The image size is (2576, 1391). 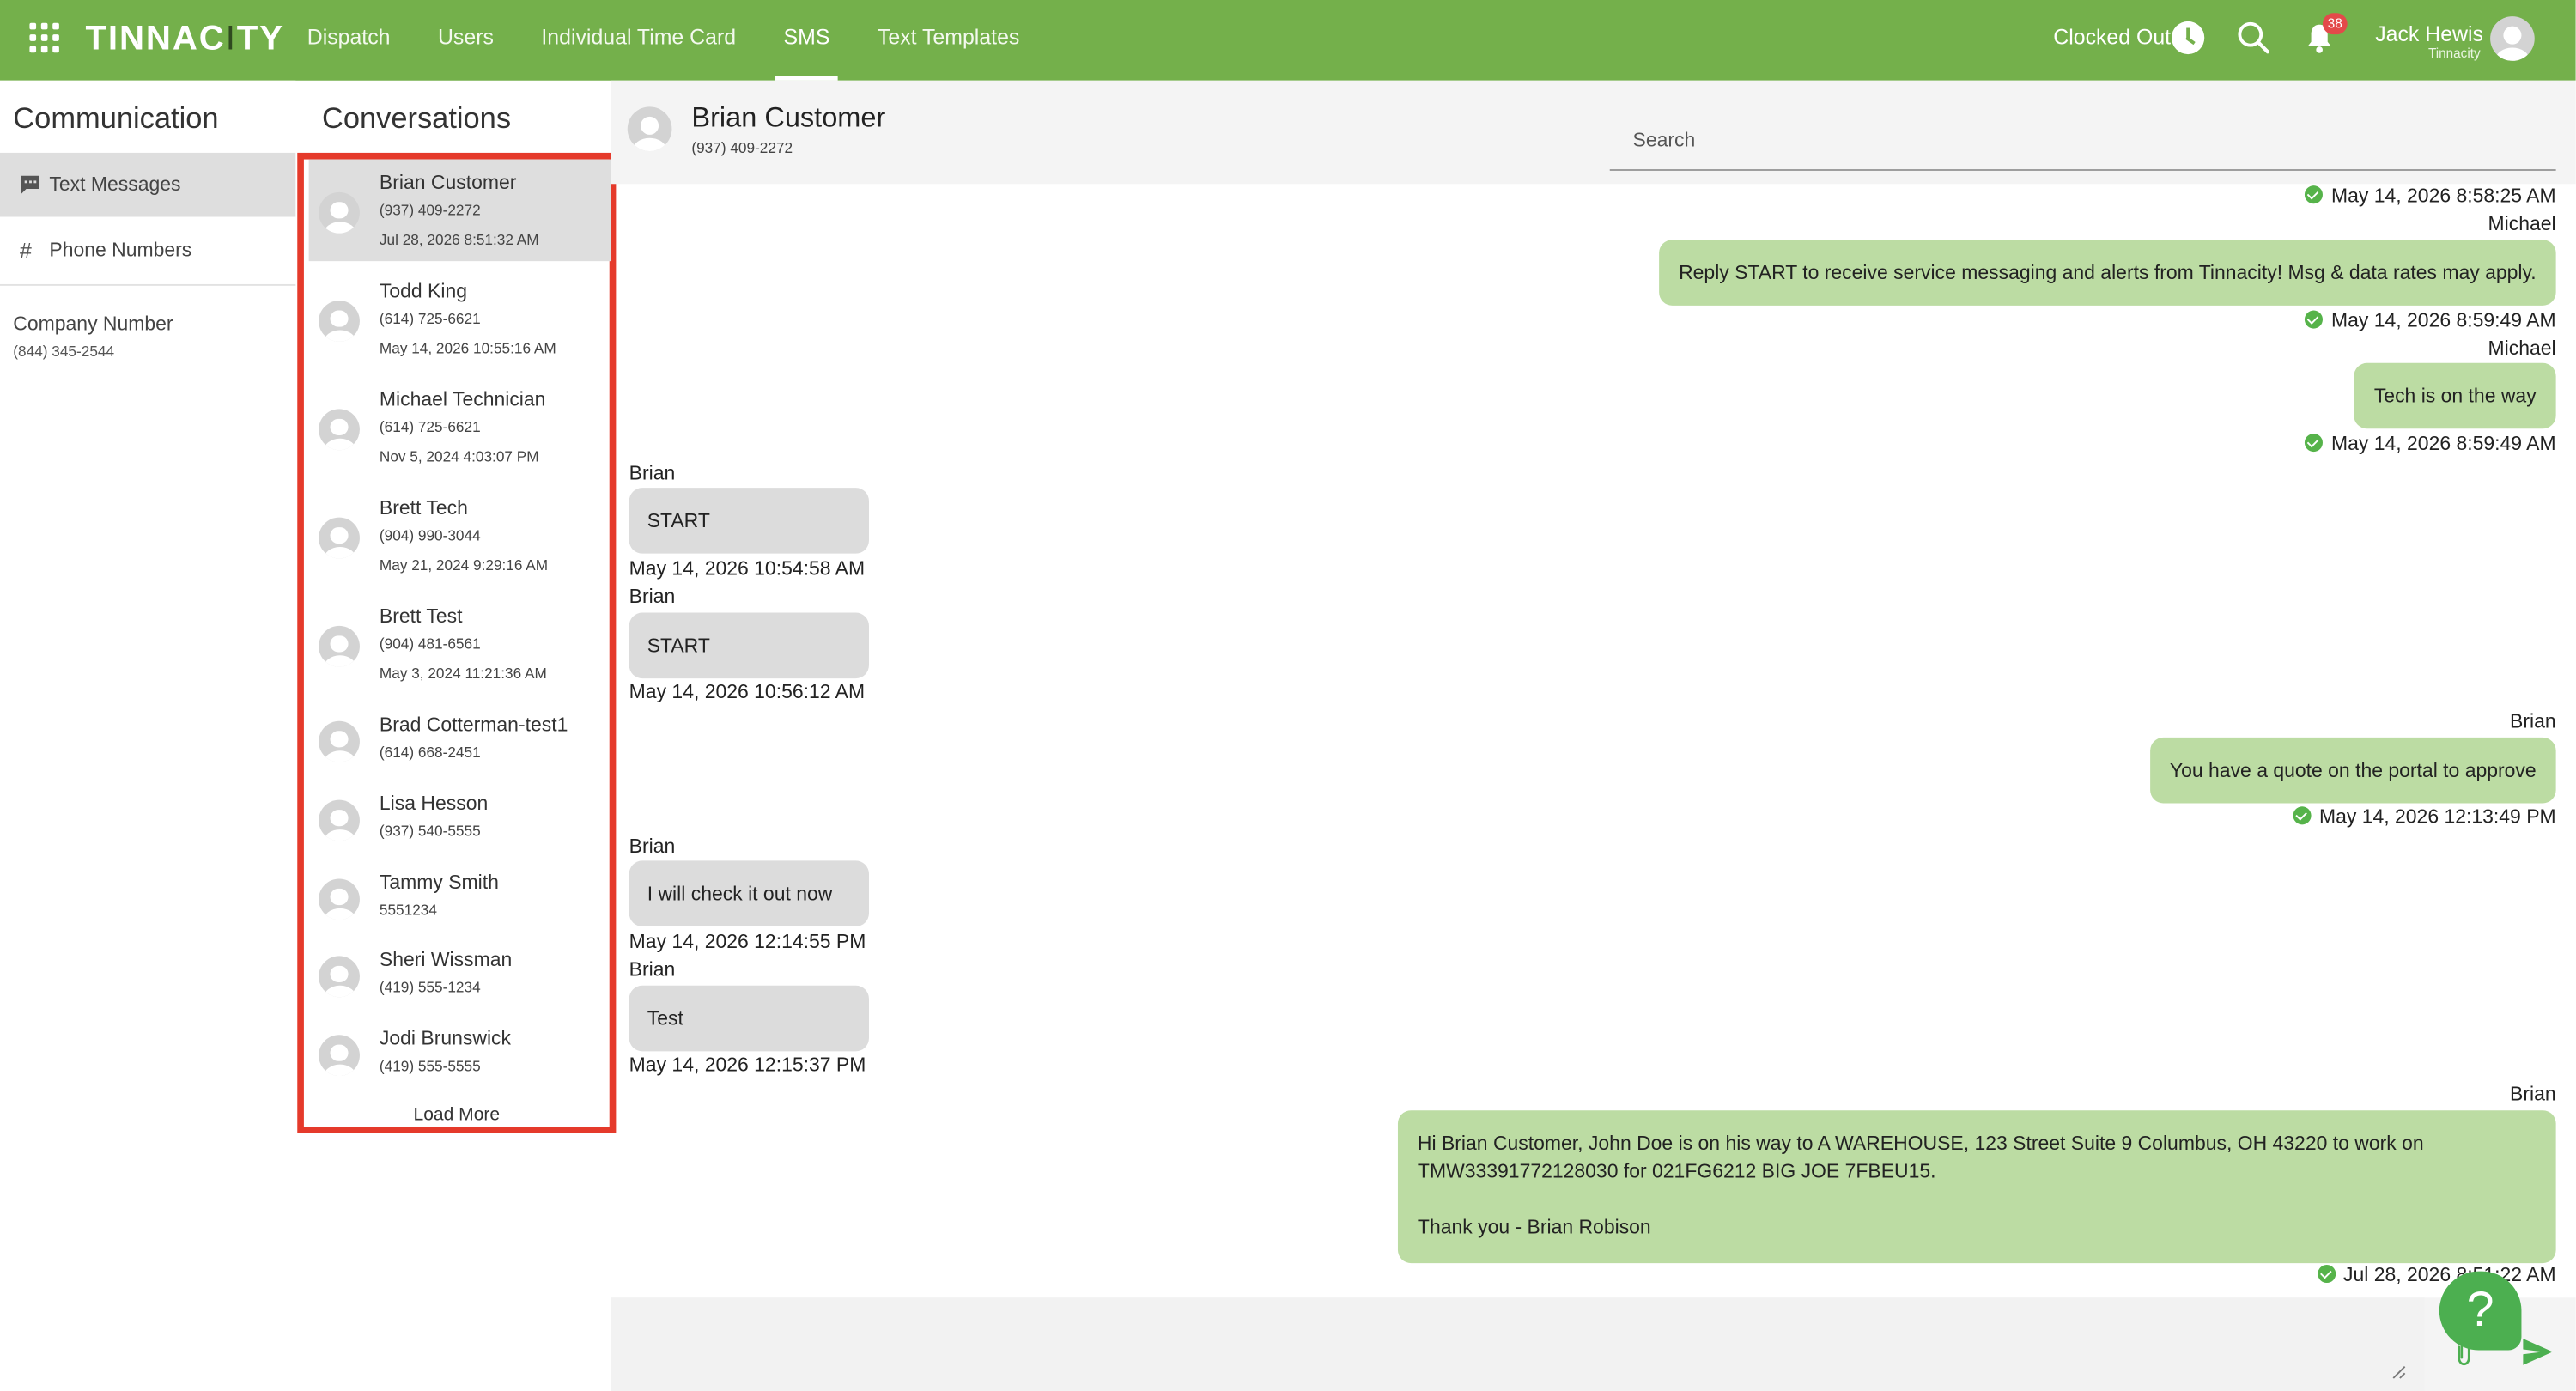 What do you see at coordinates (459, 239) in the screenshot?
I see `conversation-date: Jul 28, 2026 8:51:32 AM` at bounding box center [459, 239].